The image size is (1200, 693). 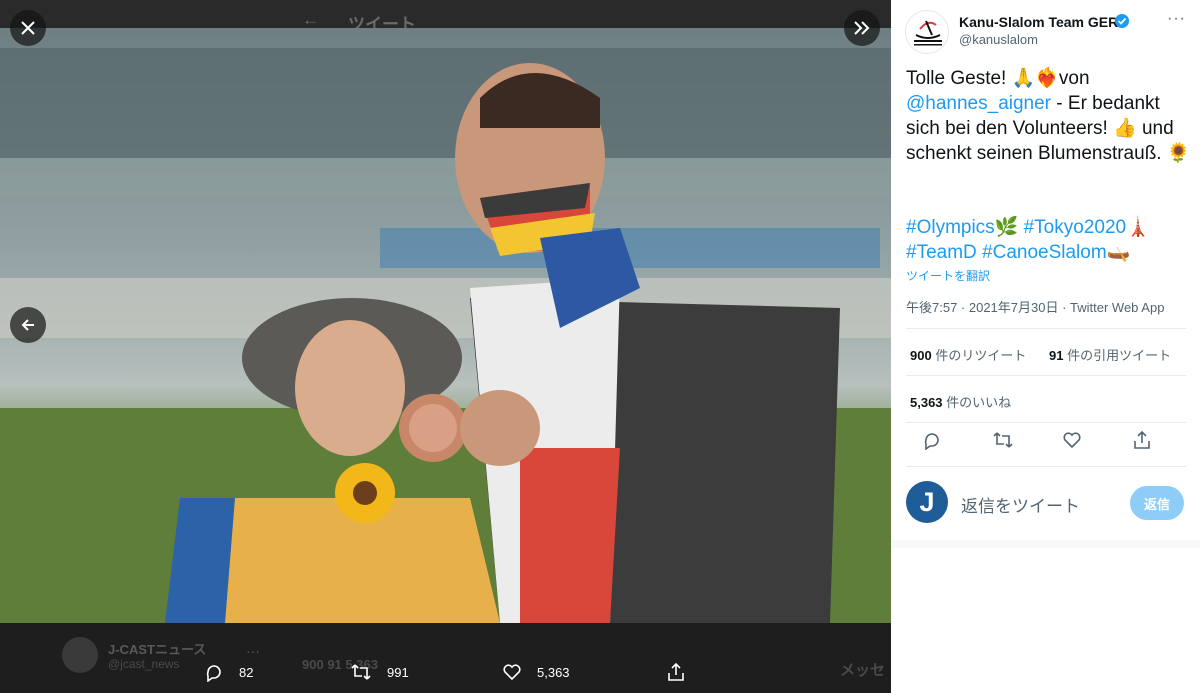 What do you see at coordinates (310, 19) in the screenshot?
I see `back-arrow-icon: ←` at bounding box center [310, 19].